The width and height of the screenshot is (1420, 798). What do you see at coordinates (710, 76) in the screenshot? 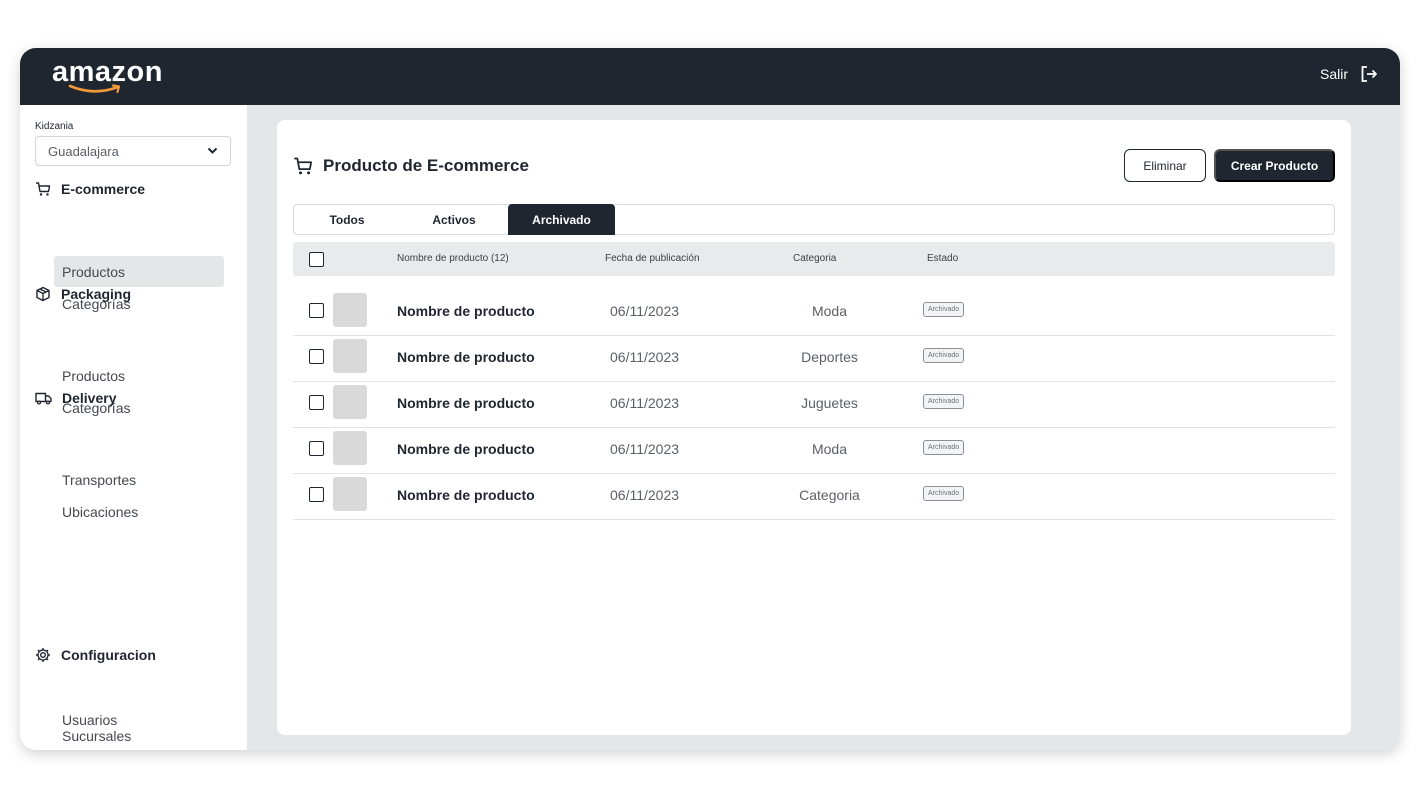
I see `top-bar: amazon Salir` at bounding box center [710, 76].